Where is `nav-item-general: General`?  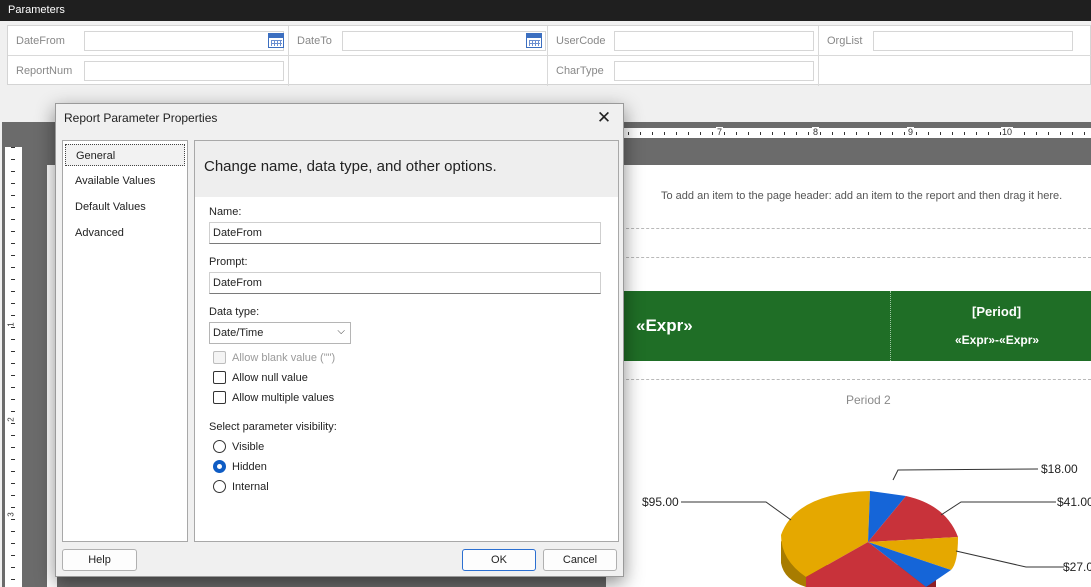 nav-item-general: General is located at coordinates (125, 155).